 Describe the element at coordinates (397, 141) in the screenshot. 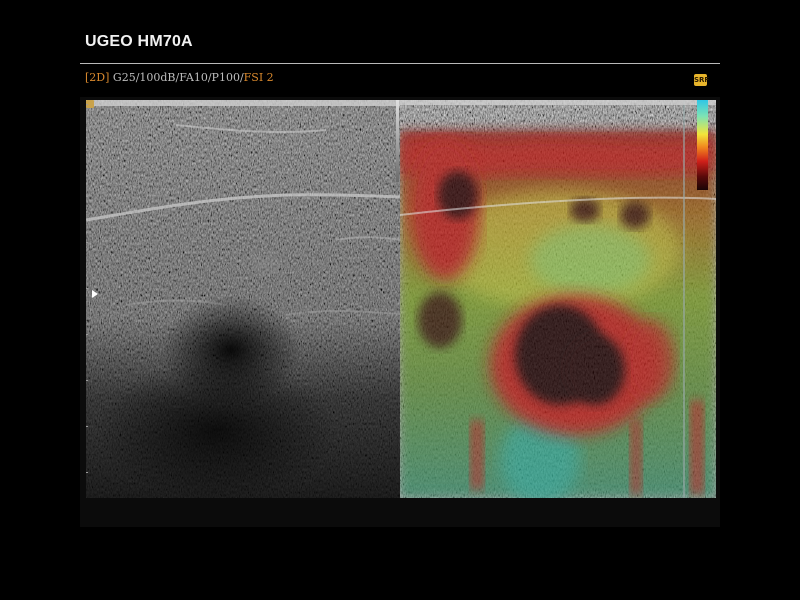

I see `roi-divider` at that location.